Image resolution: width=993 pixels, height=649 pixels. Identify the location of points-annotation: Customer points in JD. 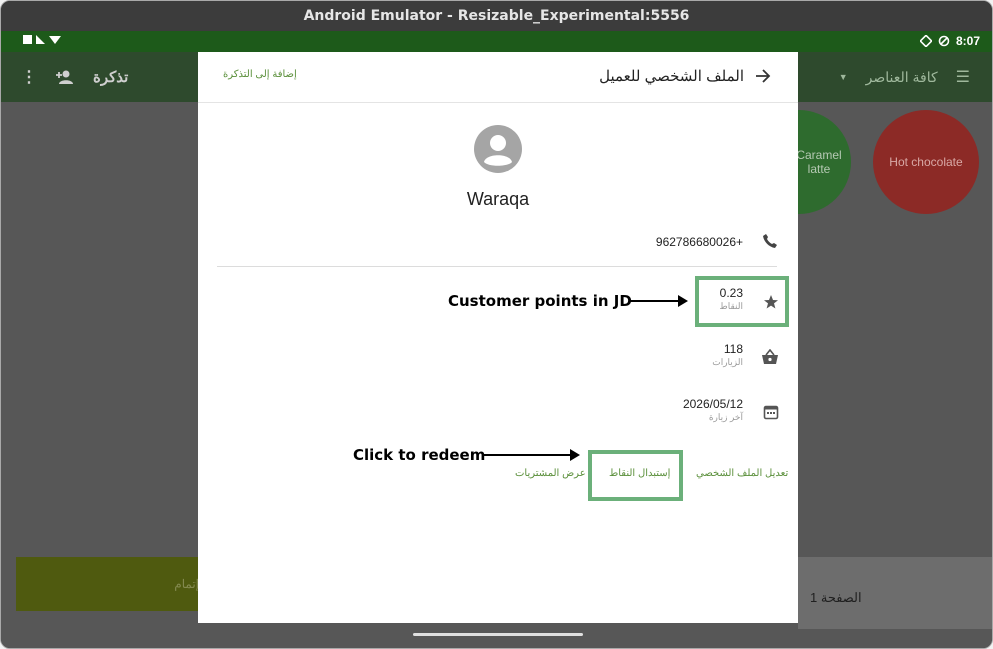
(540, 301).